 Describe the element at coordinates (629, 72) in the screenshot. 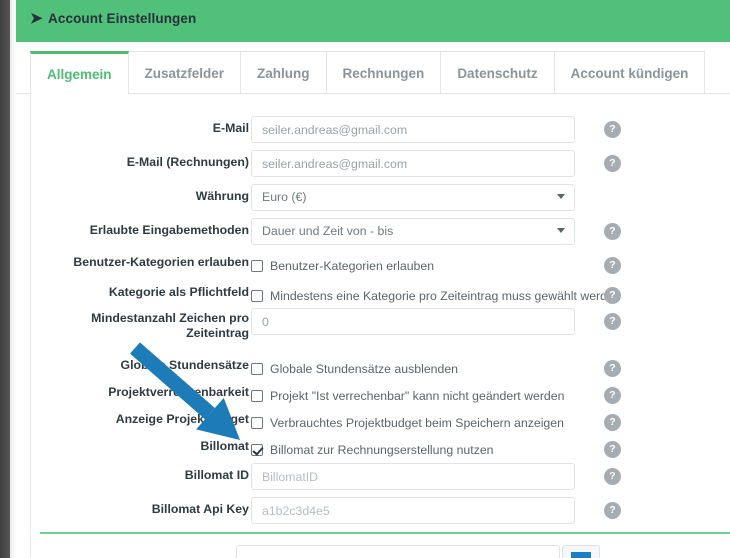

I see `tab-account-k-ndigen: Account kündigen` at that location.